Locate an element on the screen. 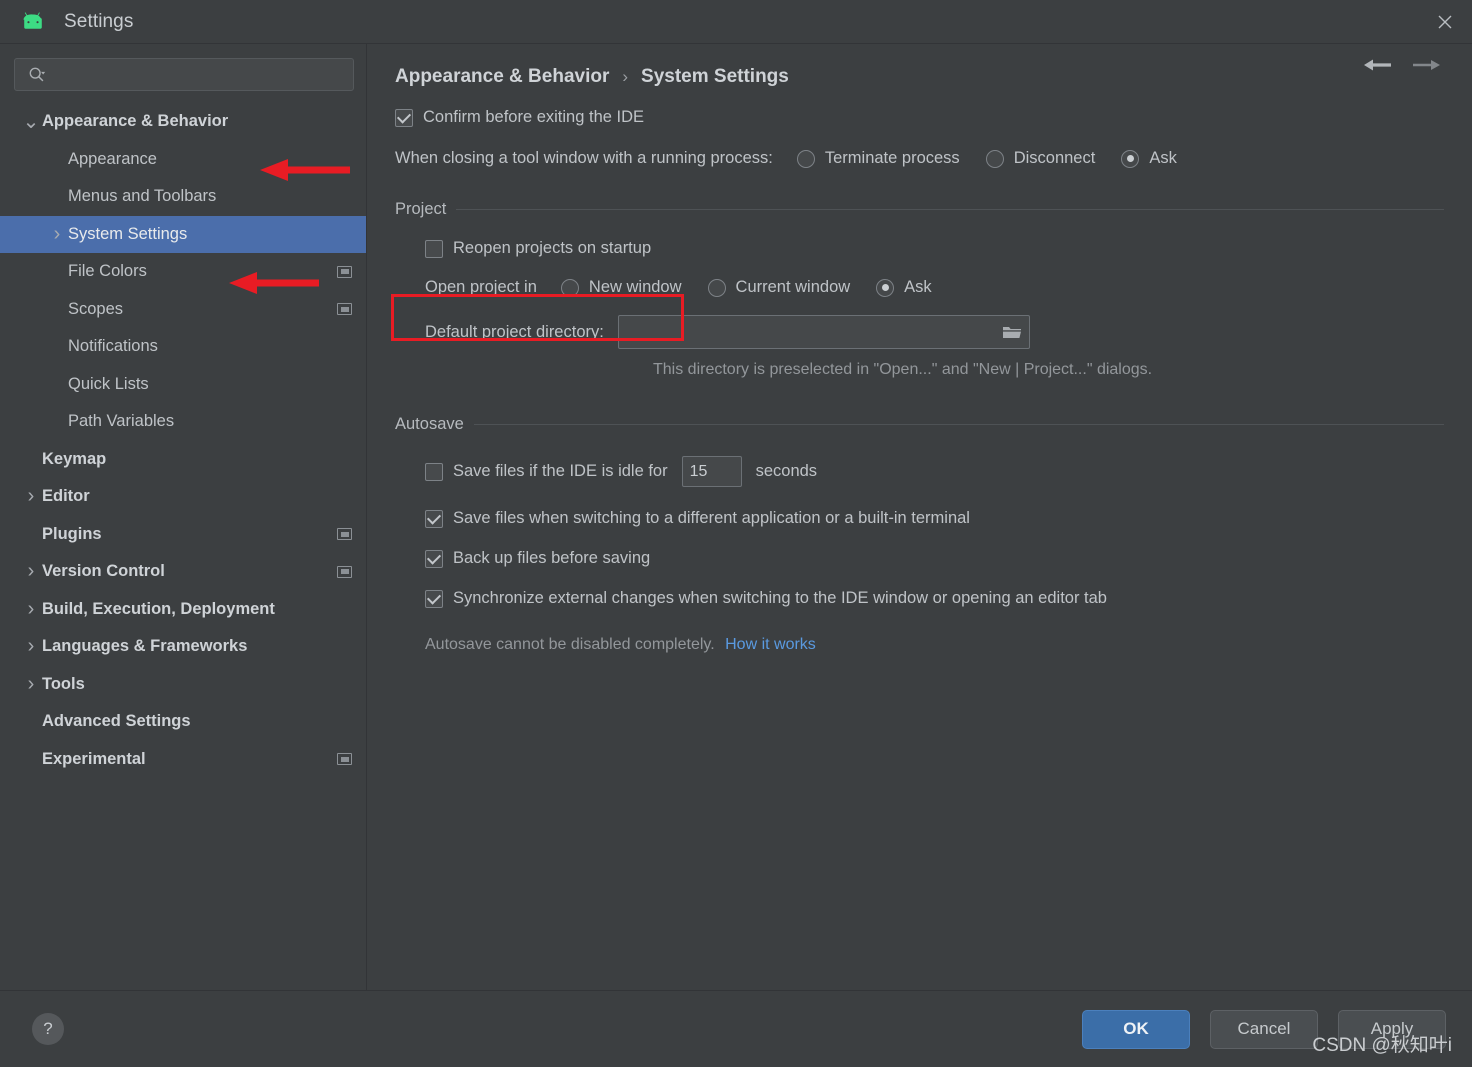 The width and height of the screenshot is (1472, 1067). autosave-sync-checkbox is located at coordinates (434, 598).